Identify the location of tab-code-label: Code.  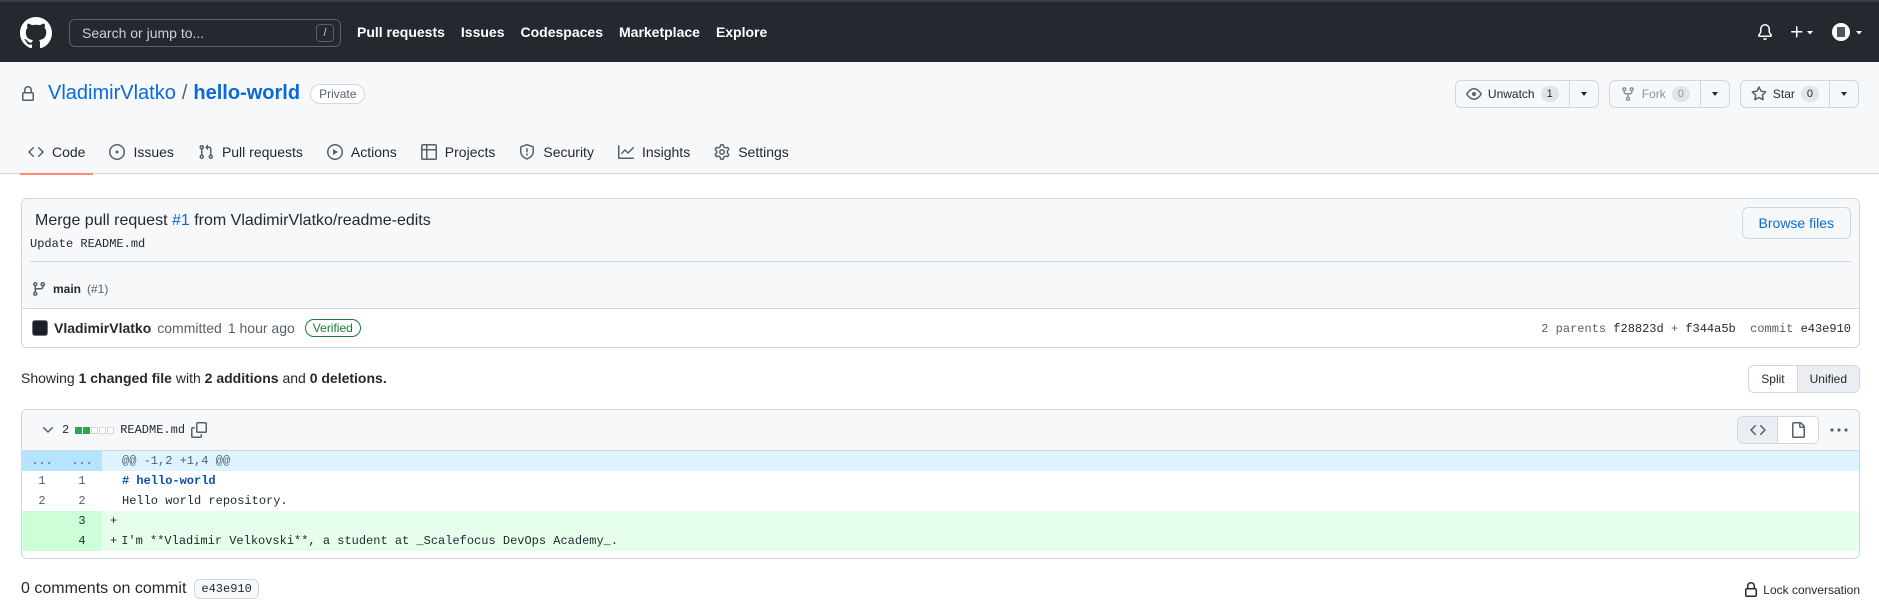
(69, 152).